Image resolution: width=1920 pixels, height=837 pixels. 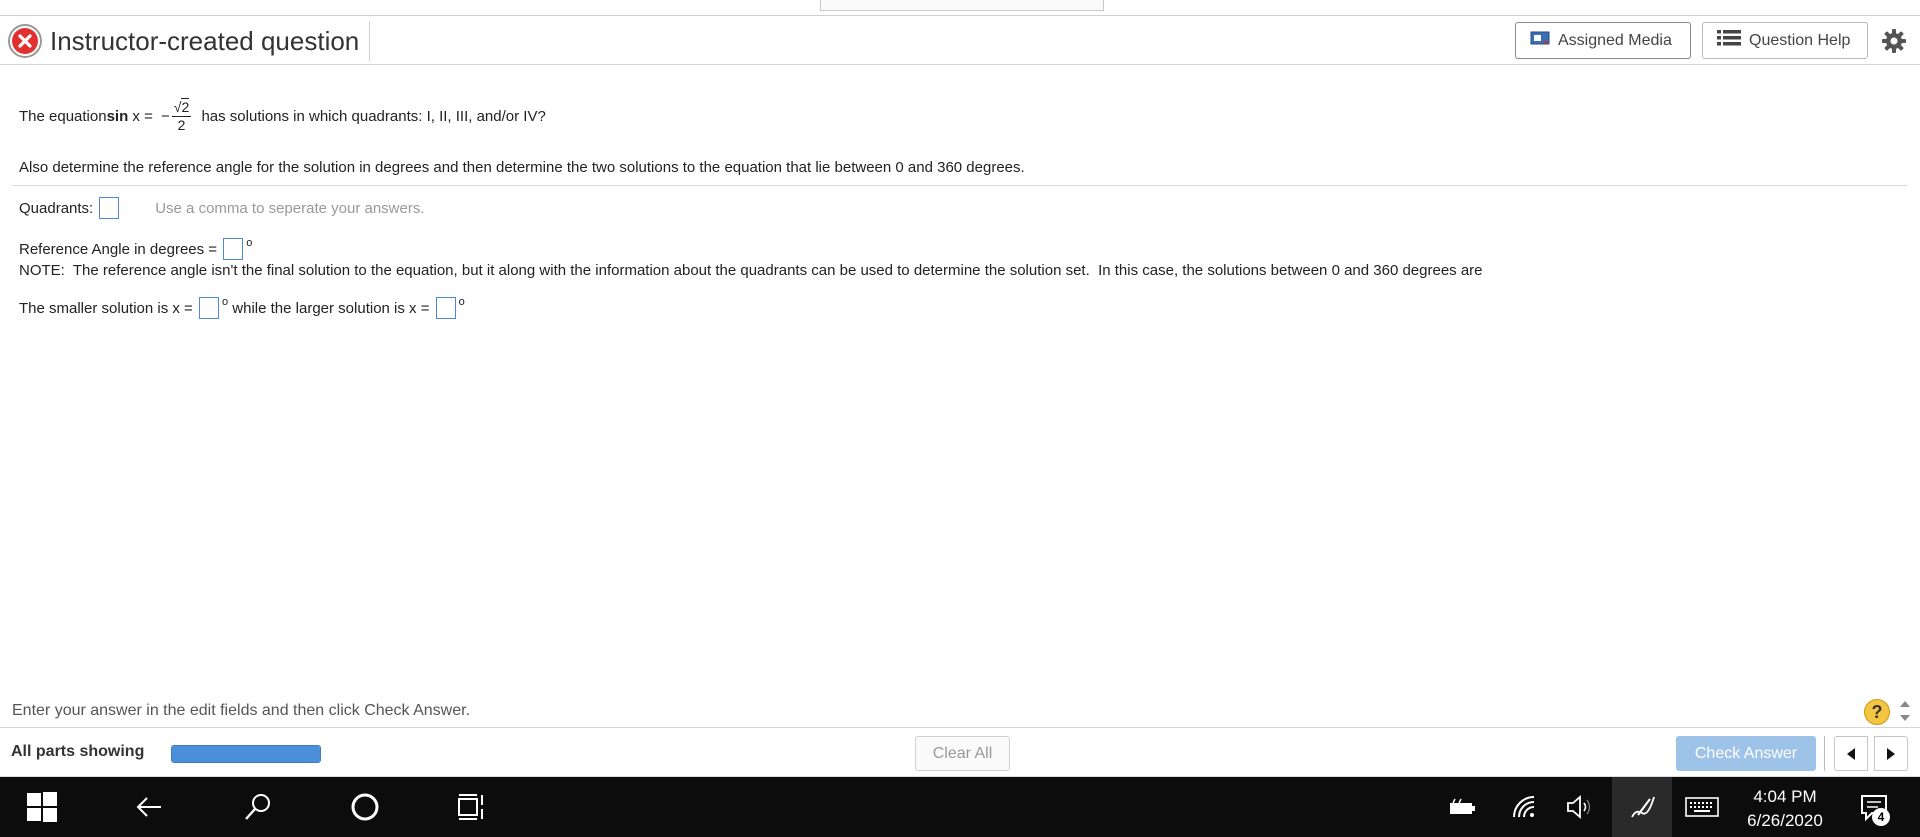 I want to click on question-help-button: Question Help, so click(x=1785, y=40).